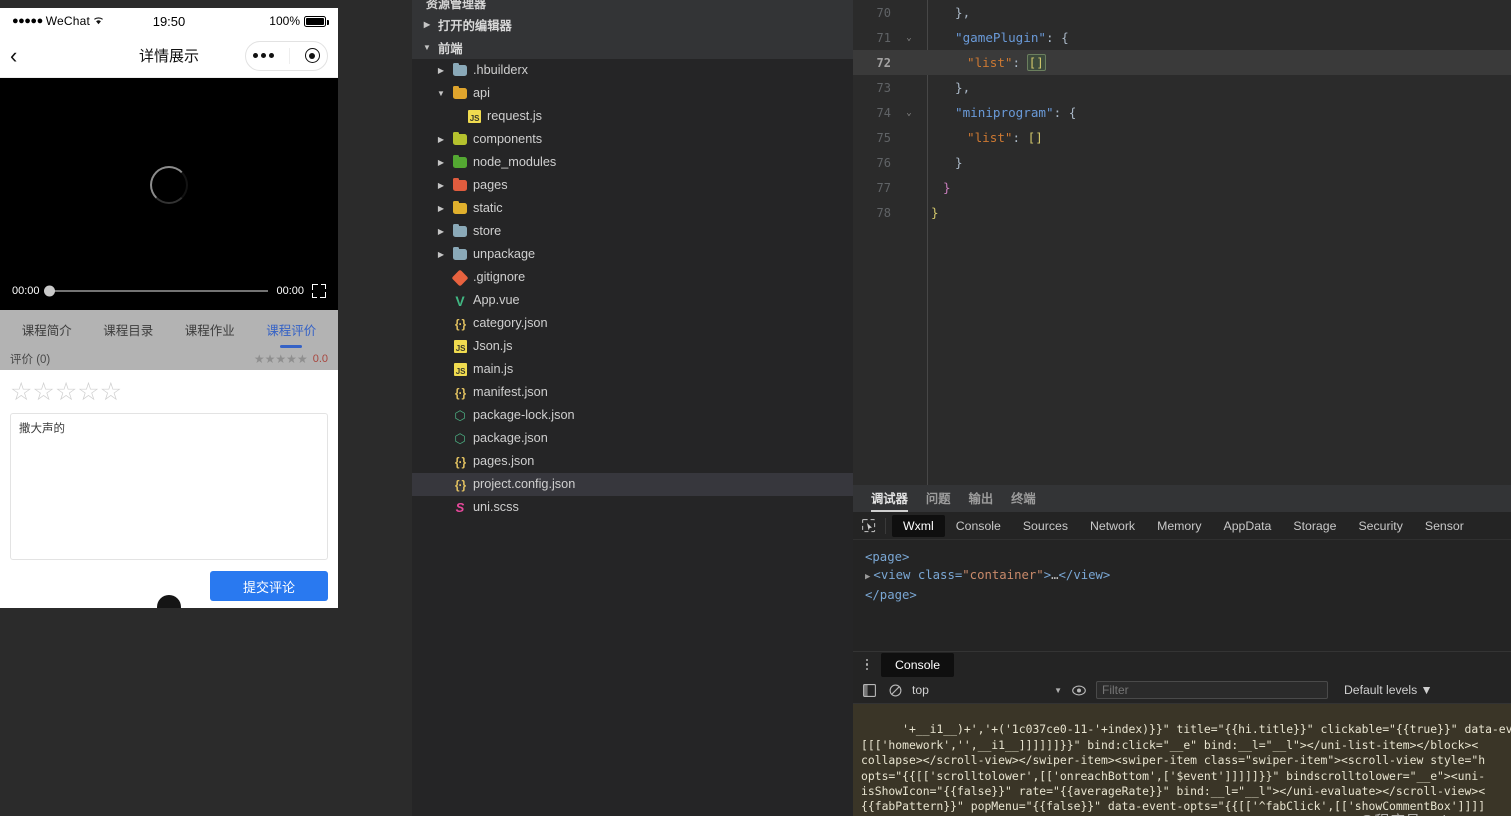 This screenshot has height=816, width=1511. What do you see at coordinates (1182, 112) in the screenshot?
I see `code-line: 74 ⌄ "miniprogram": {` at bounding box center [1182, 112].